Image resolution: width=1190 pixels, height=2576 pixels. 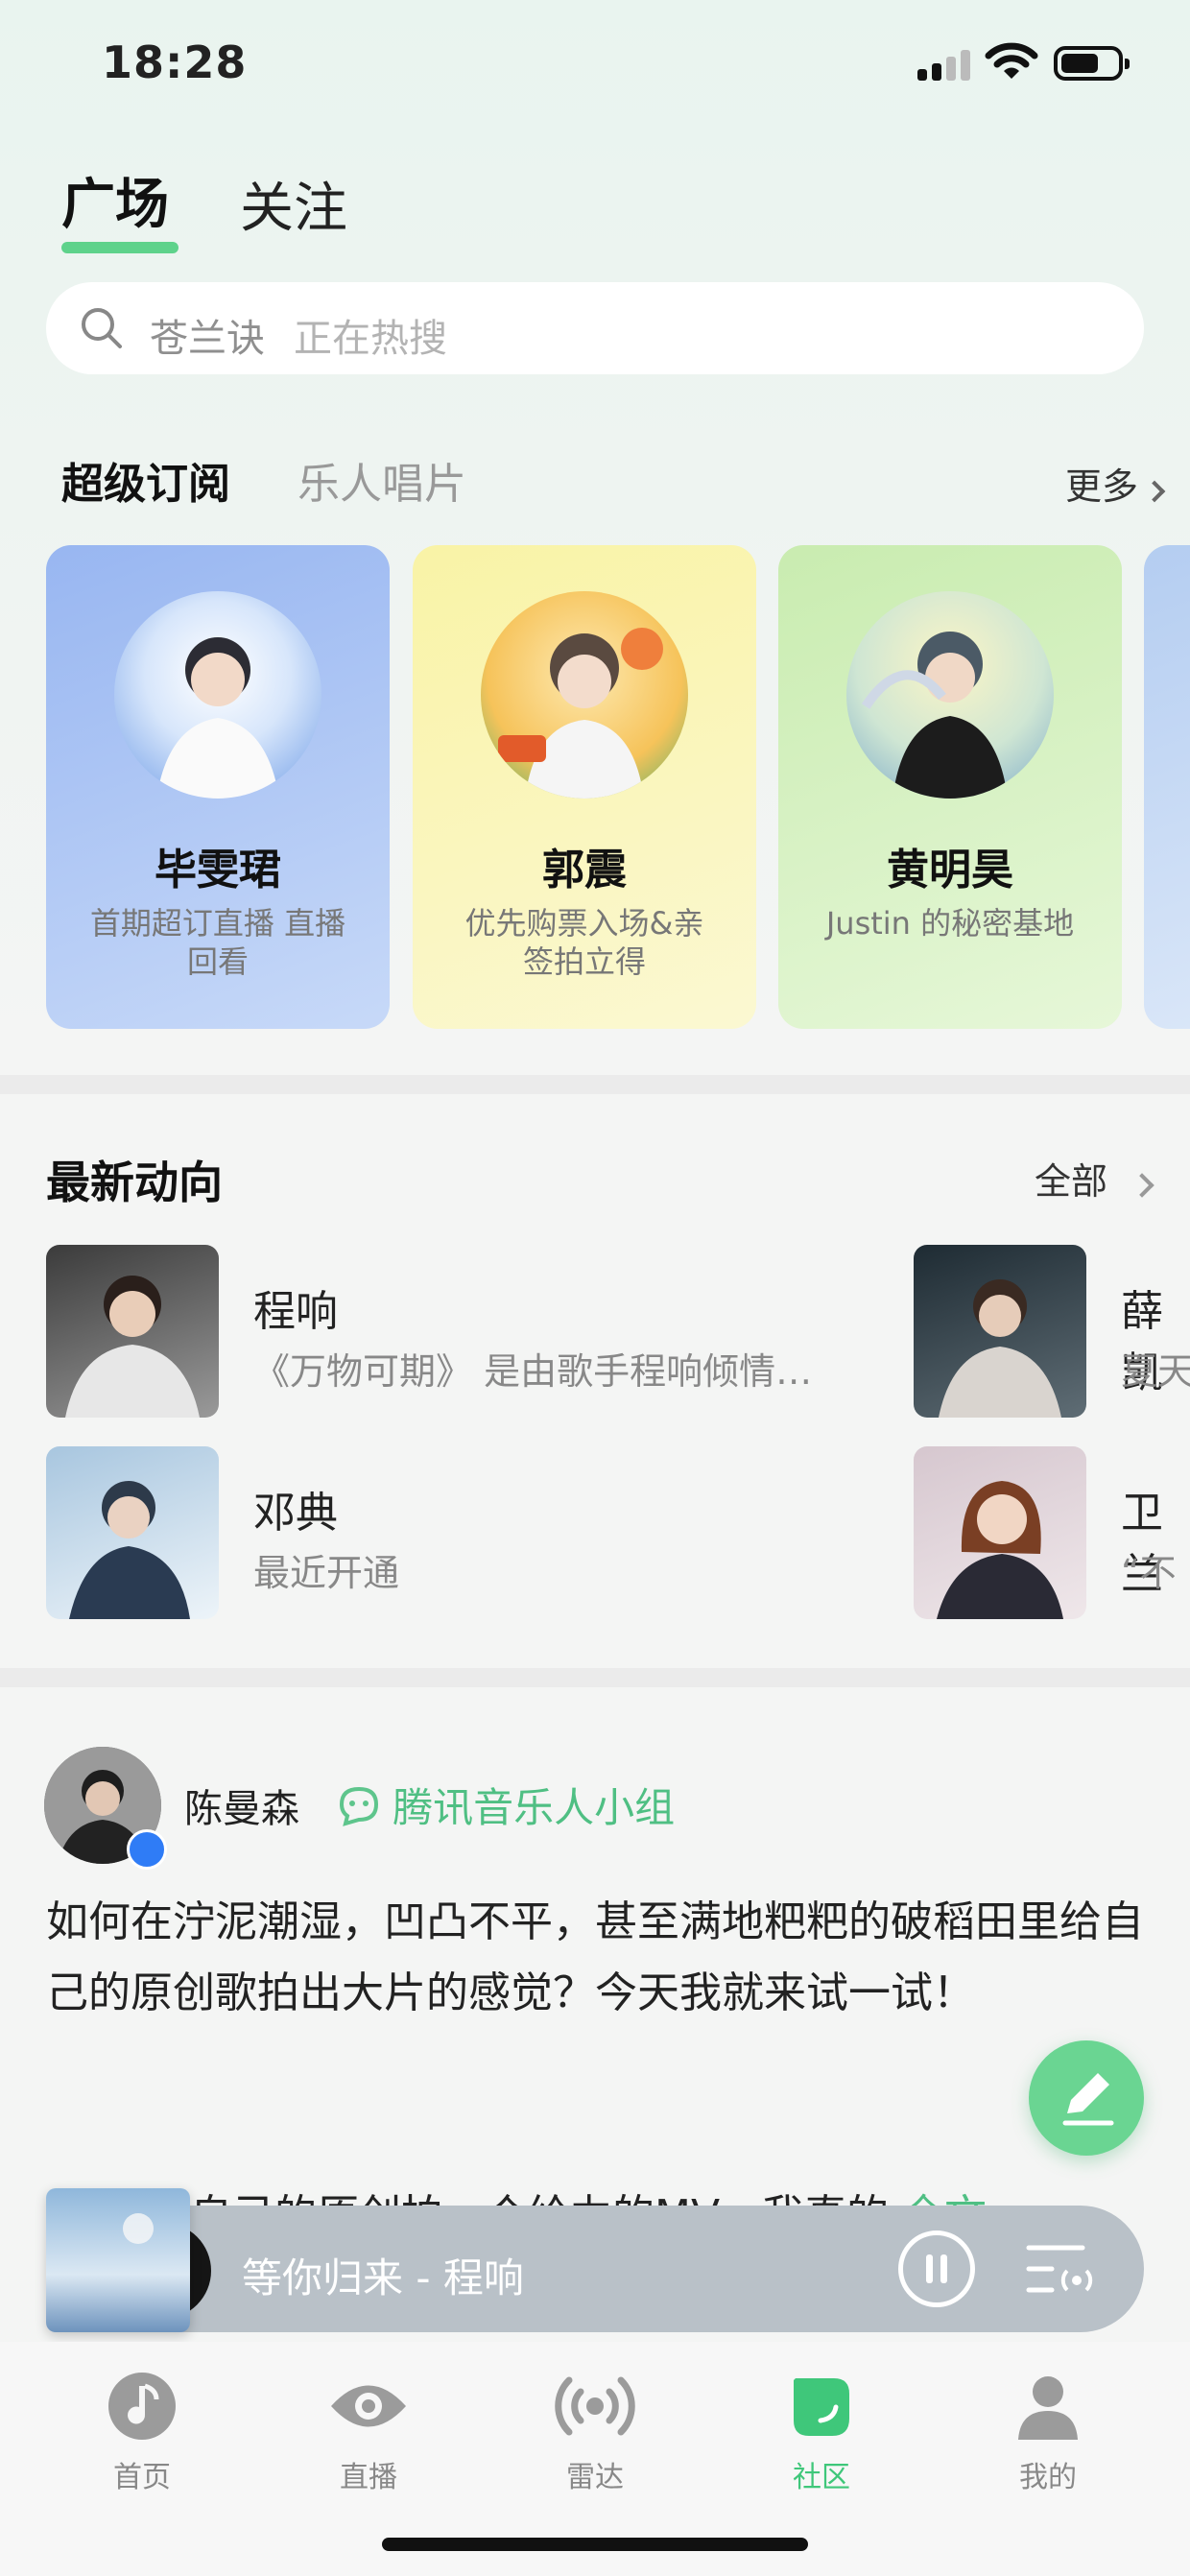 What do you see at coordinates (382, 480) in the screenshot?
I see `tab-musician-records: 乐人唱片` at bounding box center [382, 480].